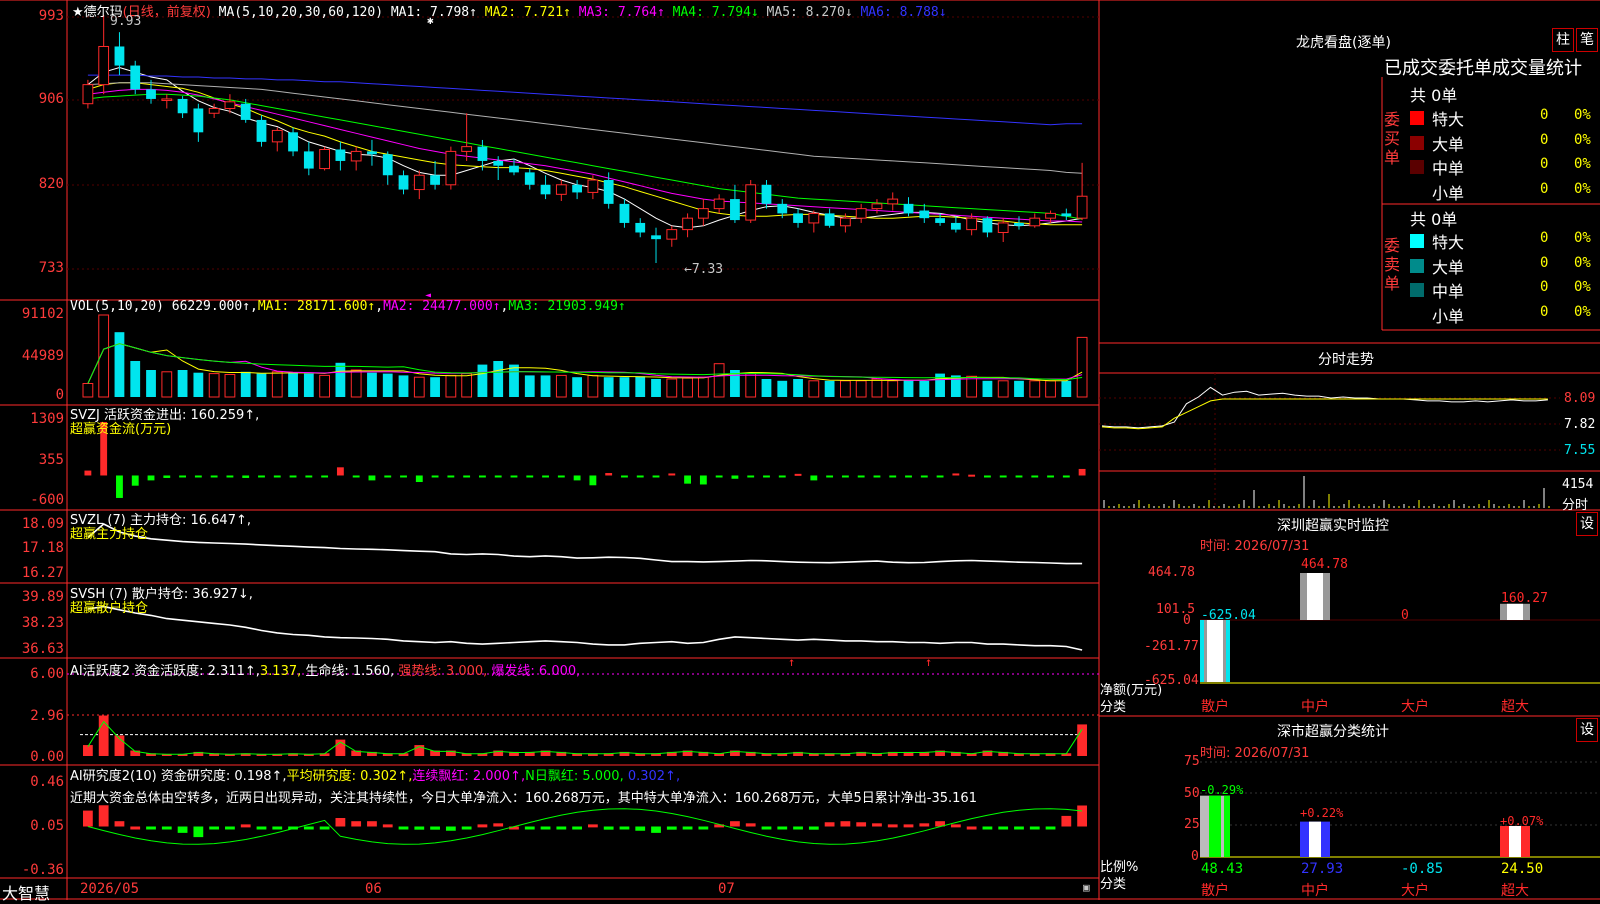 This screenshot has height=904, width=1600. Describe the element at coordinates (1329, 441) in the screenshot. I see `intraday-chart` at that location.